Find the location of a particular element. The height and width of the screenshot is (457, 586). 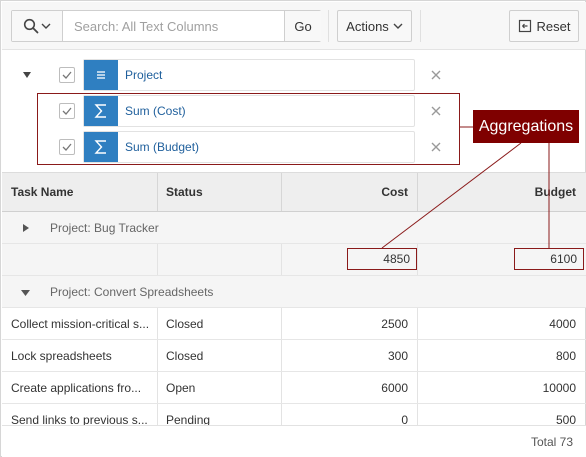

list-icon is located at coordinates (101, 75).